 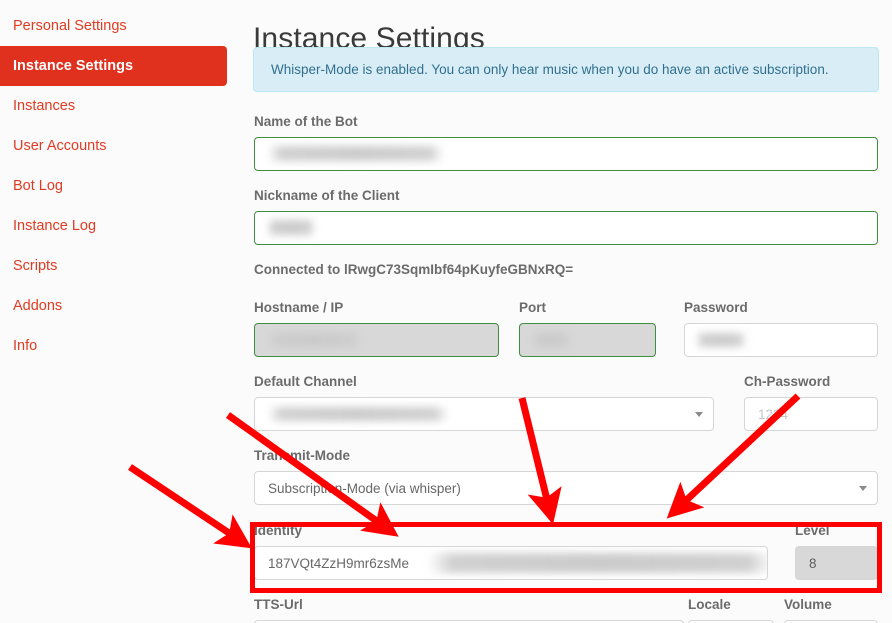 I want to click on sidebar-item-label: Info, so click(x=25, y=346).